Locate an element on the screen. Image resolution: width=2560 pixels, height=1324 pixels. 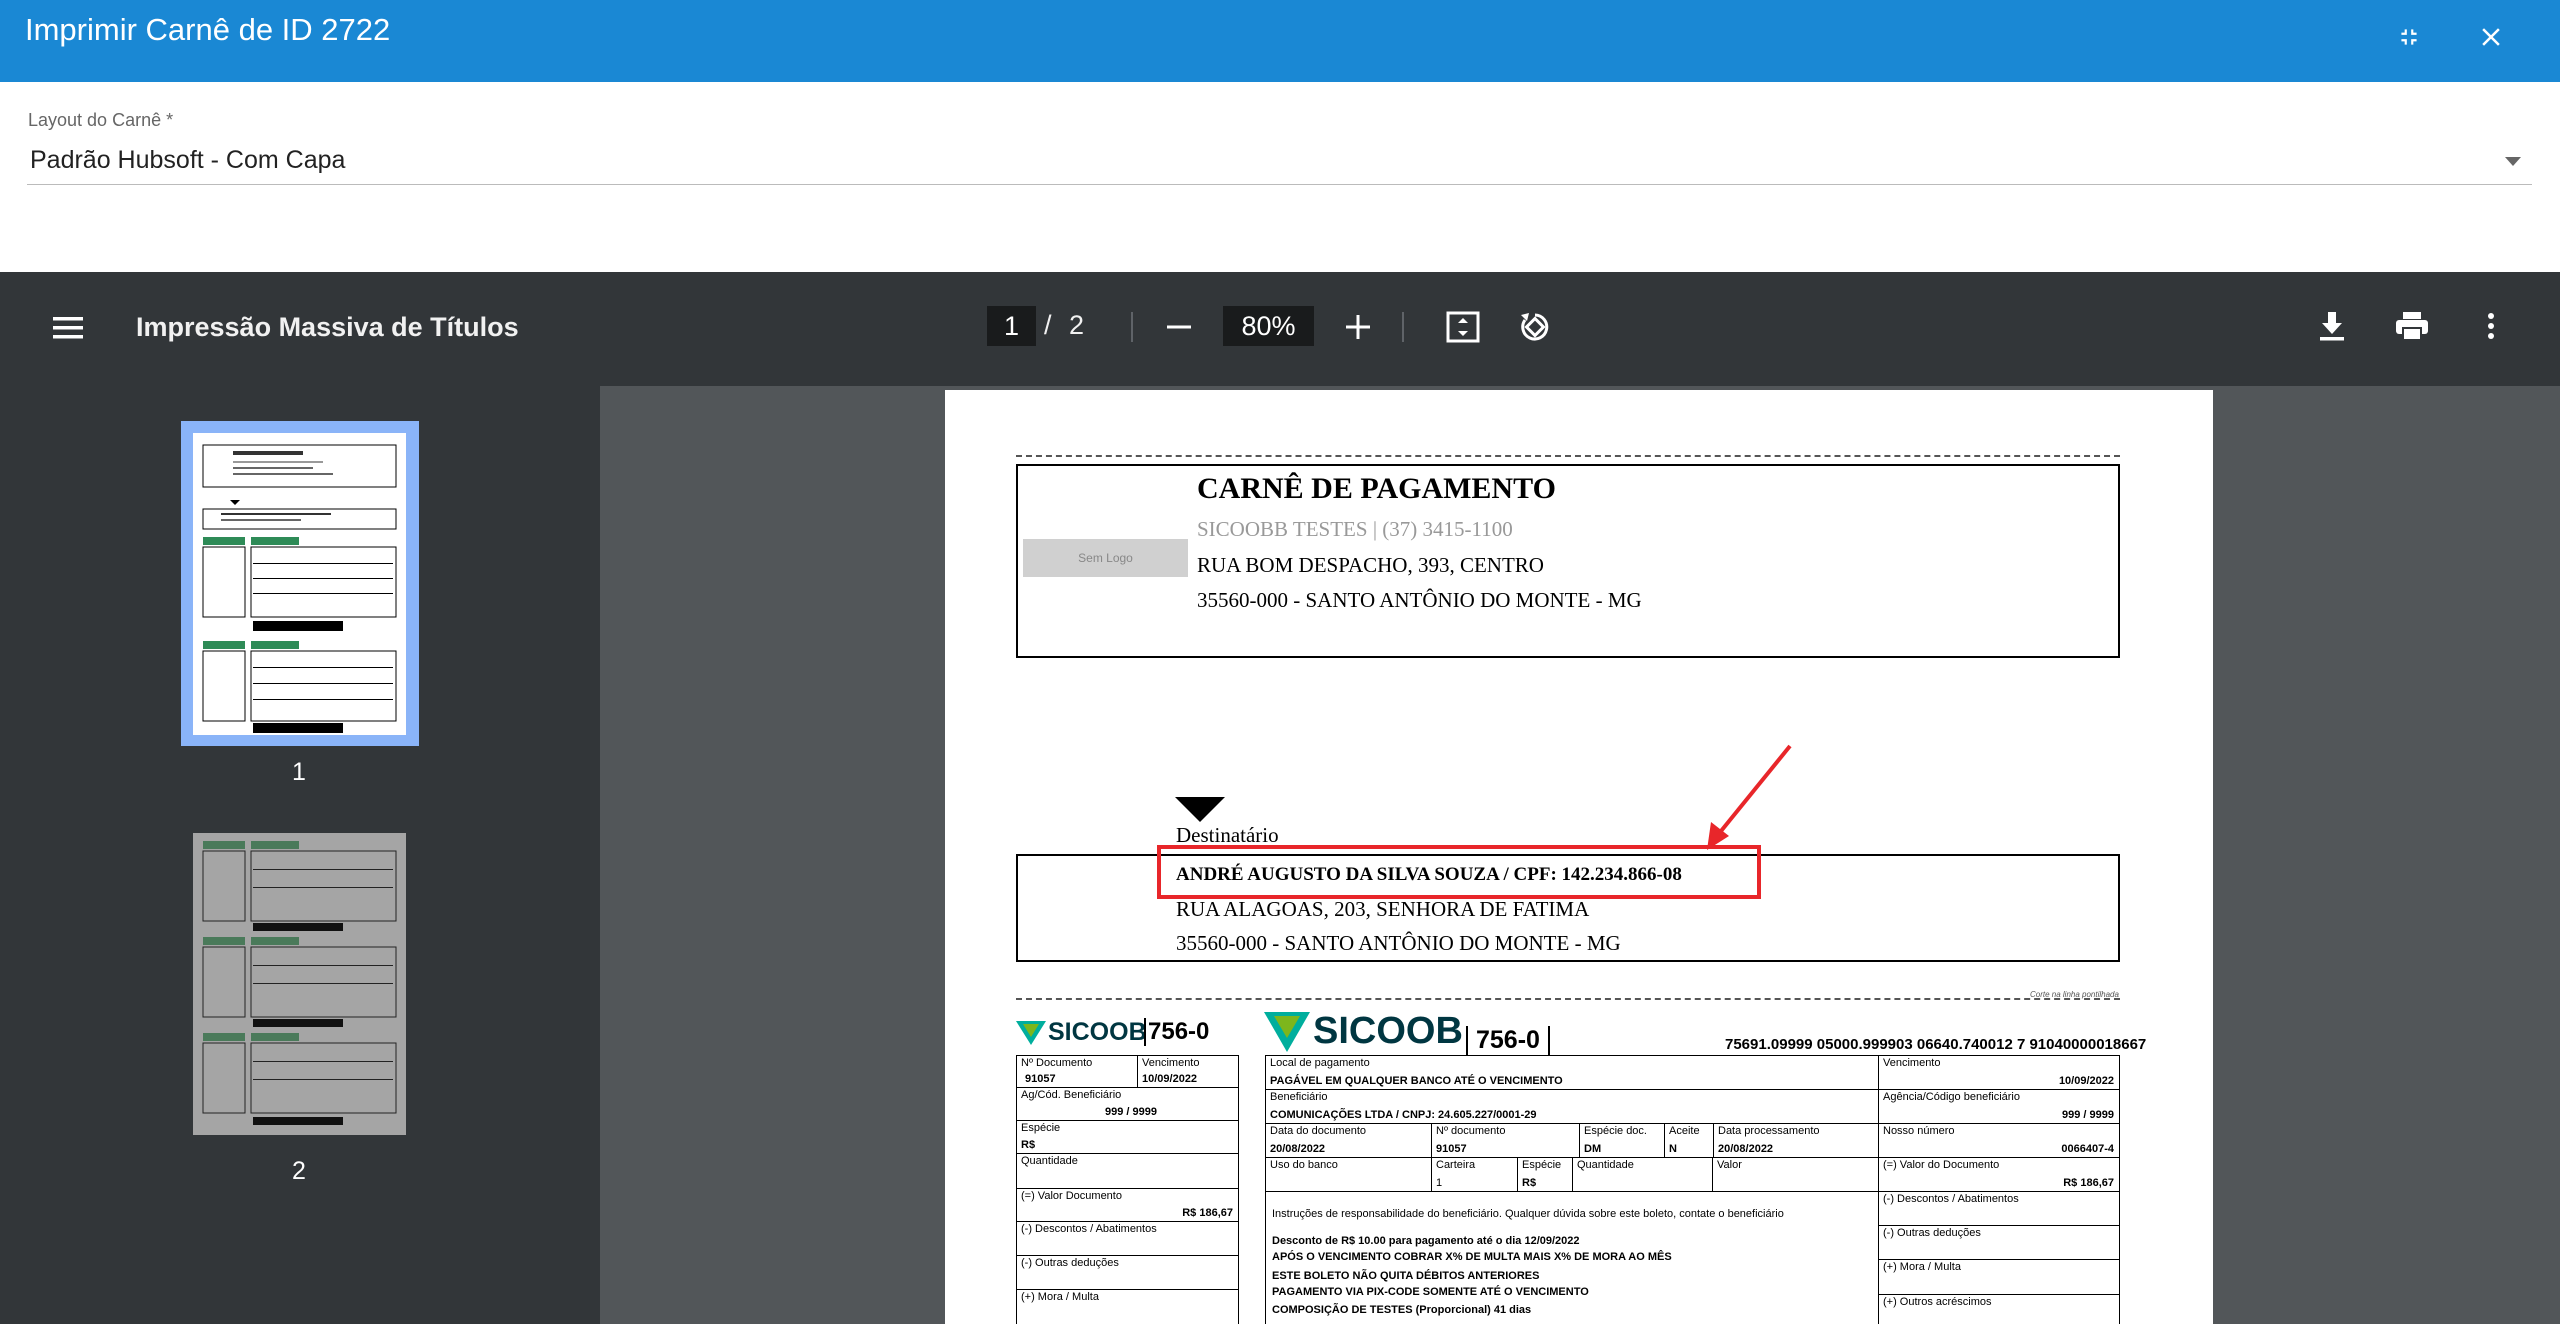
chevron-down-icon is located at coordinates (2513, 161).